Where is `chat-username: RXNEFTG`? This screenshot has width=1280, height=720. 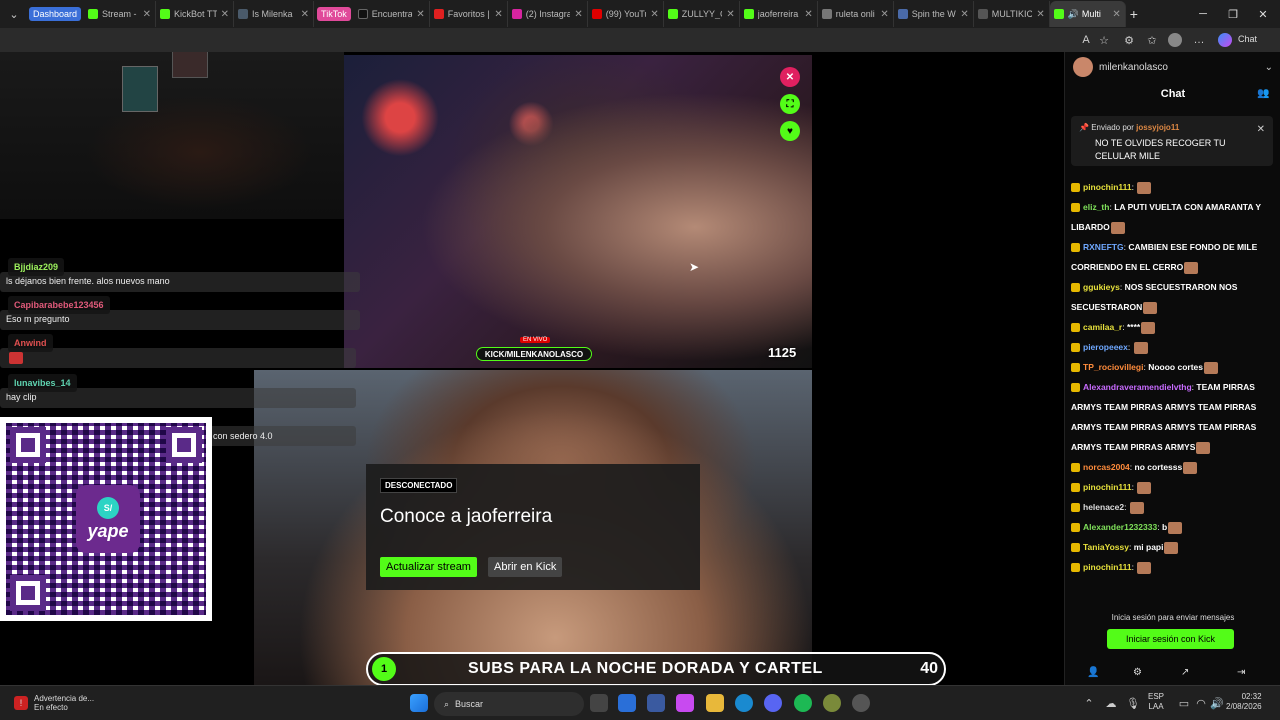 chat-username: RXNEFTG is located at coordinates (1103, 247).